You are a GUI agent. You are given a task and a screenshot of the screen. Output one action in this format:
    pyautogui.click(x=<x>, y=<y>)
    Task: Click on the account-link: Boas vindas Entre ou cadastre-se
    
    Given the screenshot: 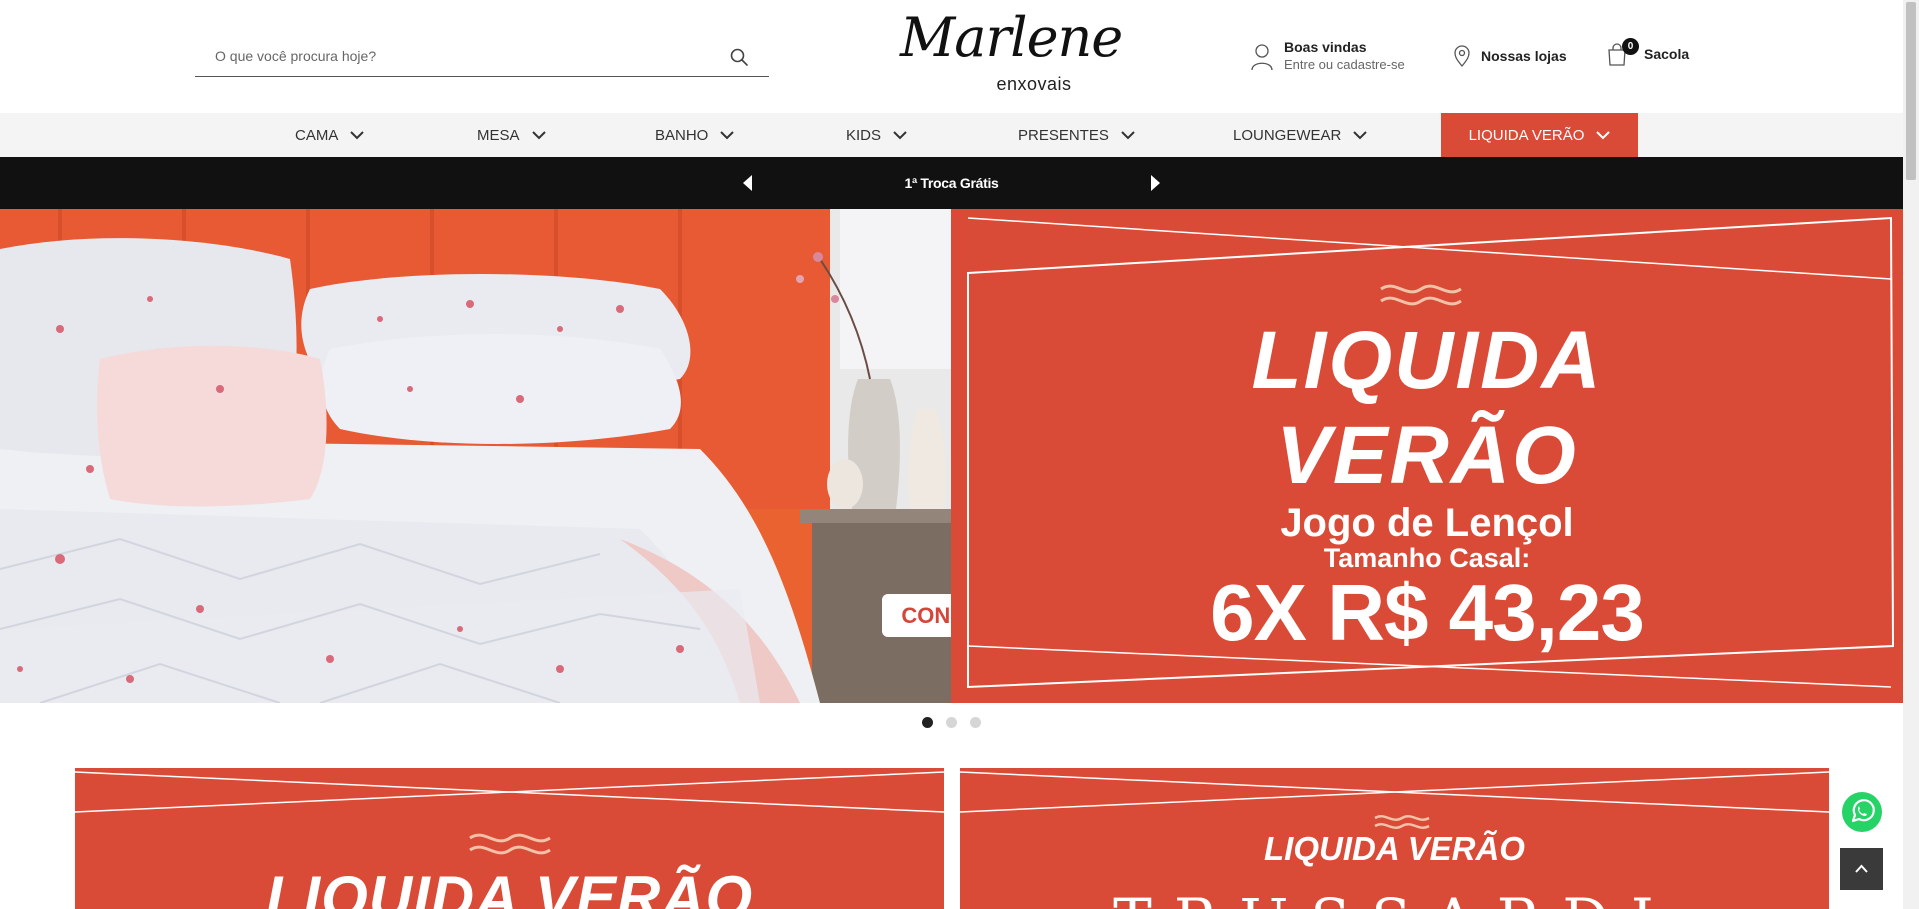 What is the action you would take?
    pyautogui.click(x=1328, y=59)
    